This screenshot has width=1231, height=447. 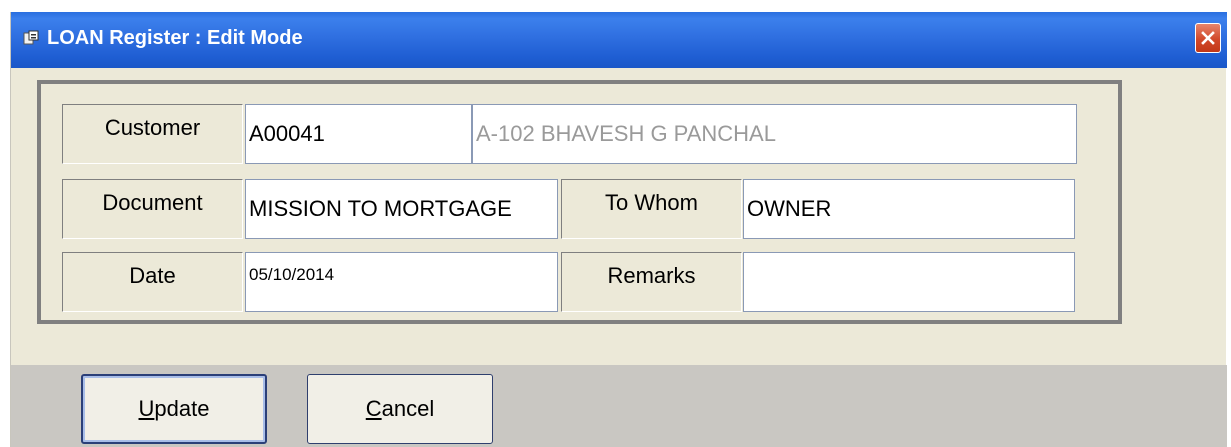 I want to click on to-whom-field: OWNER, so click(x=909, y=209).